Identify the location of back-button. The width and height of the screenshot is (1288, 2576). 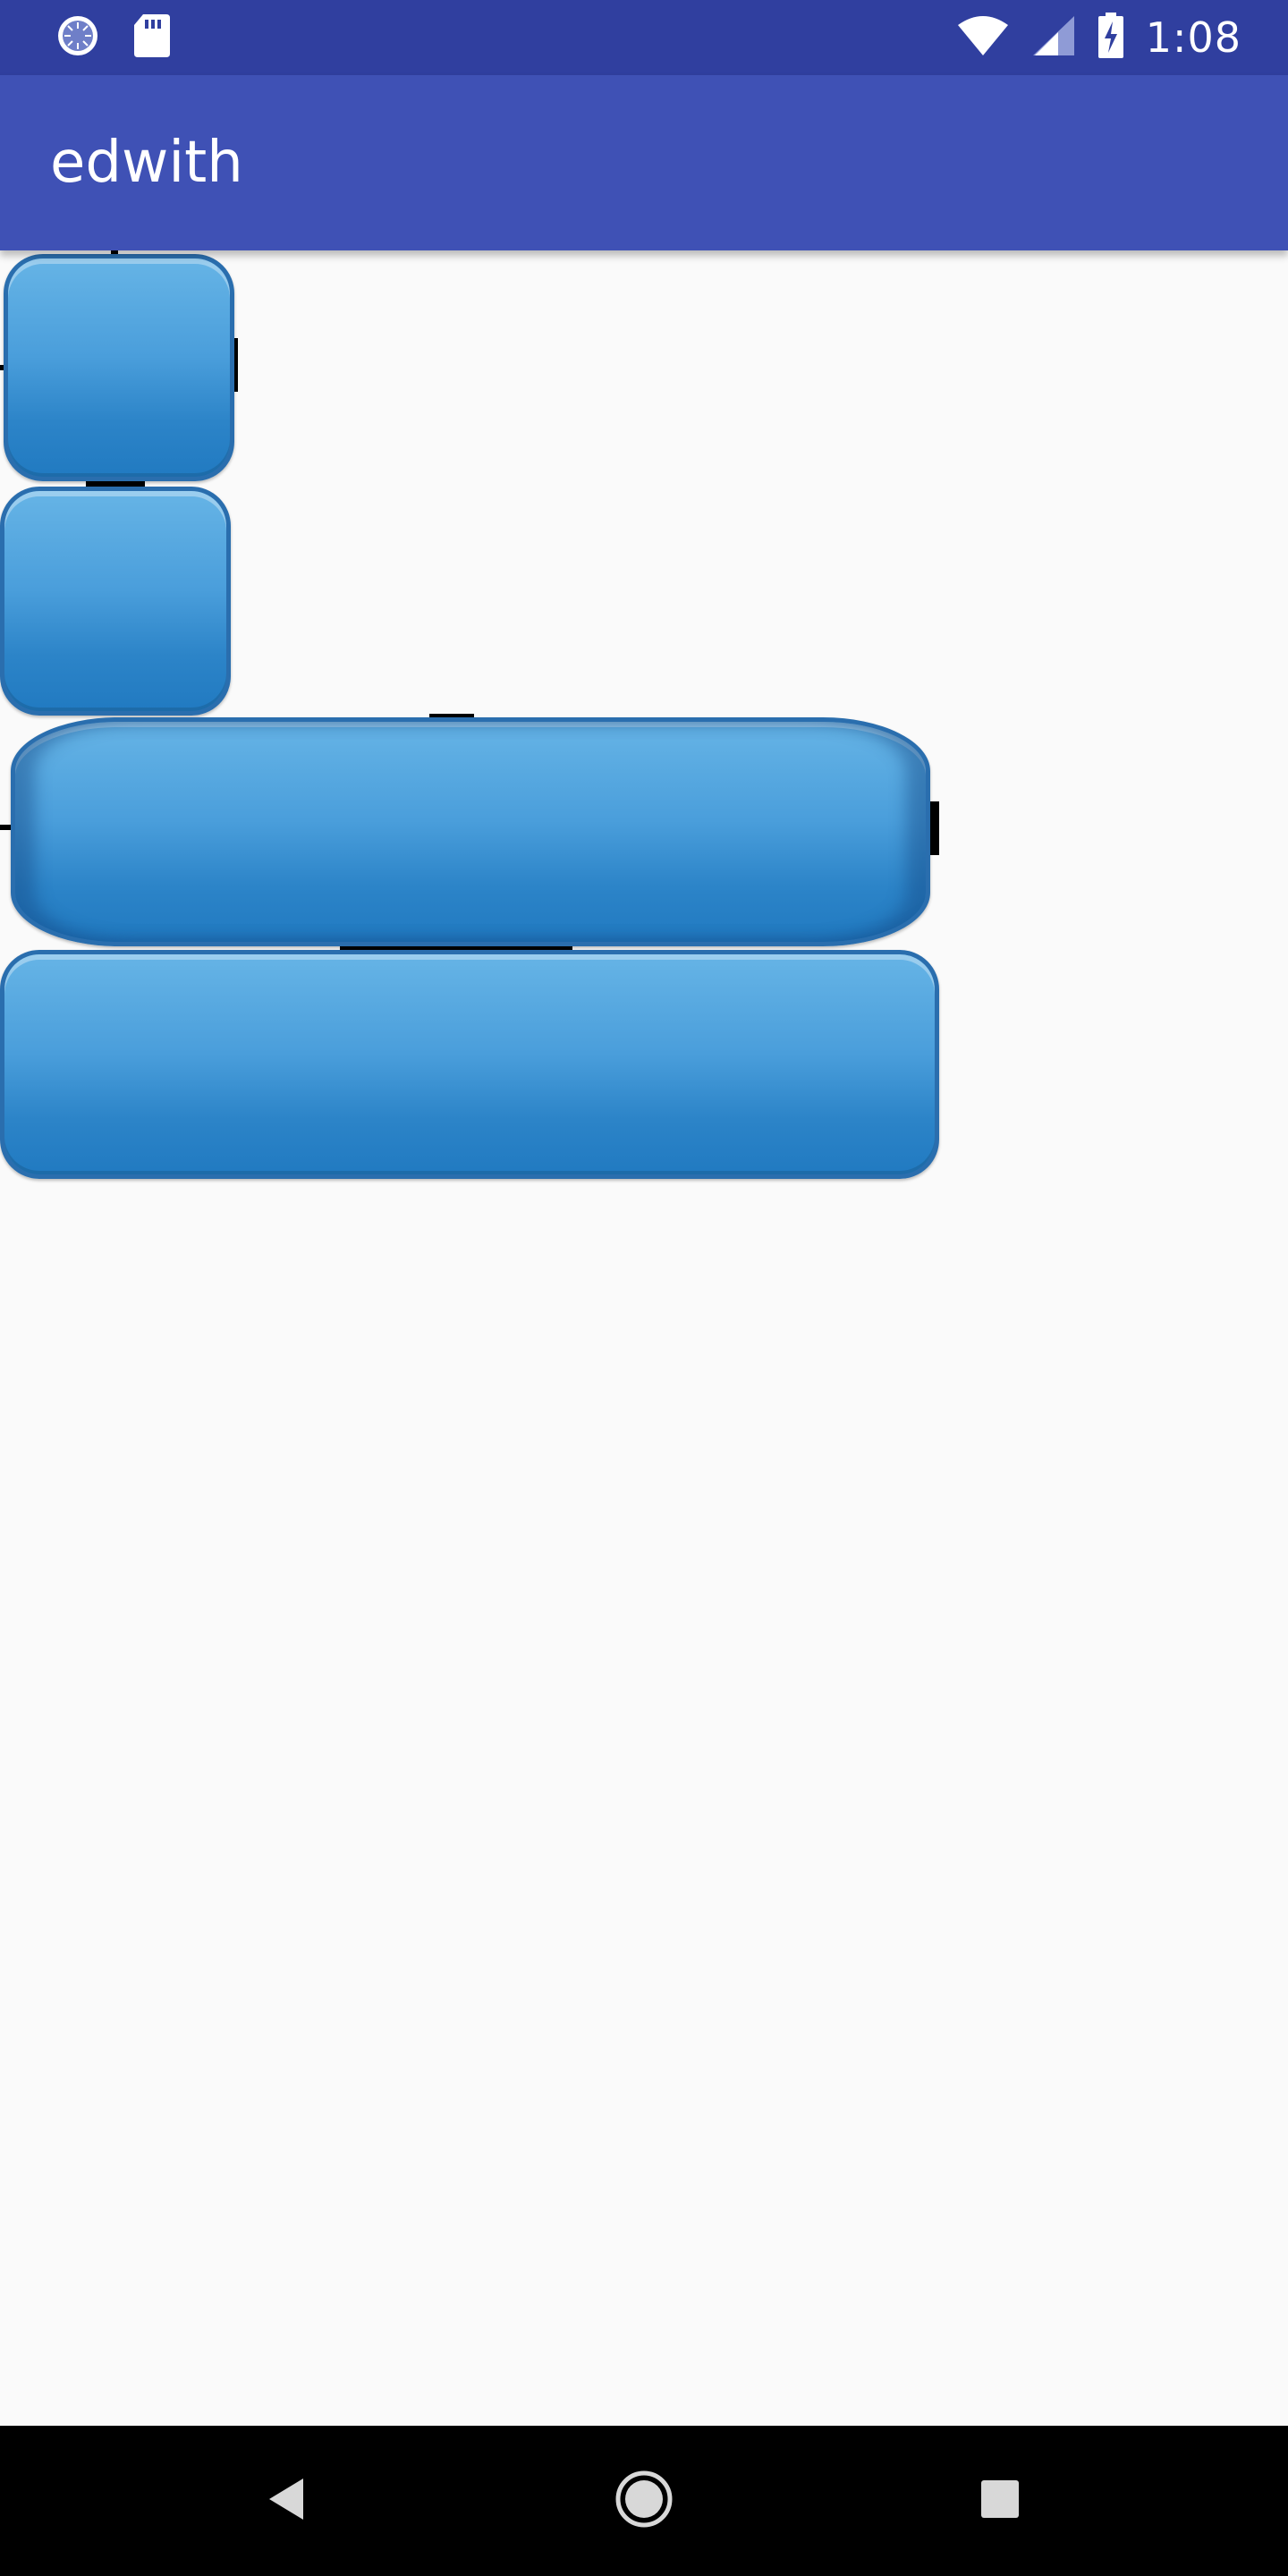
(286, 2501).